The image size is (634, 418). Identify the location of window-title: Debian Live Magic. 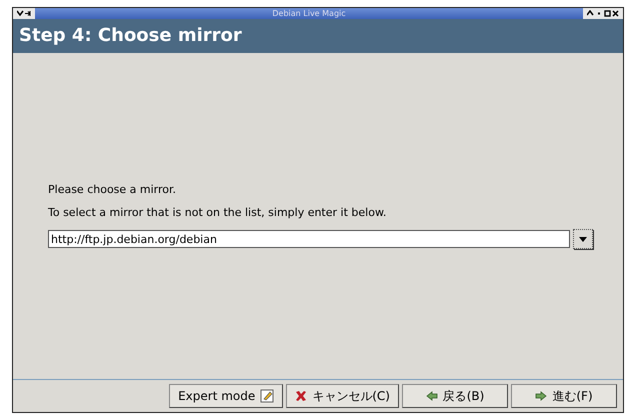
(309, 13).